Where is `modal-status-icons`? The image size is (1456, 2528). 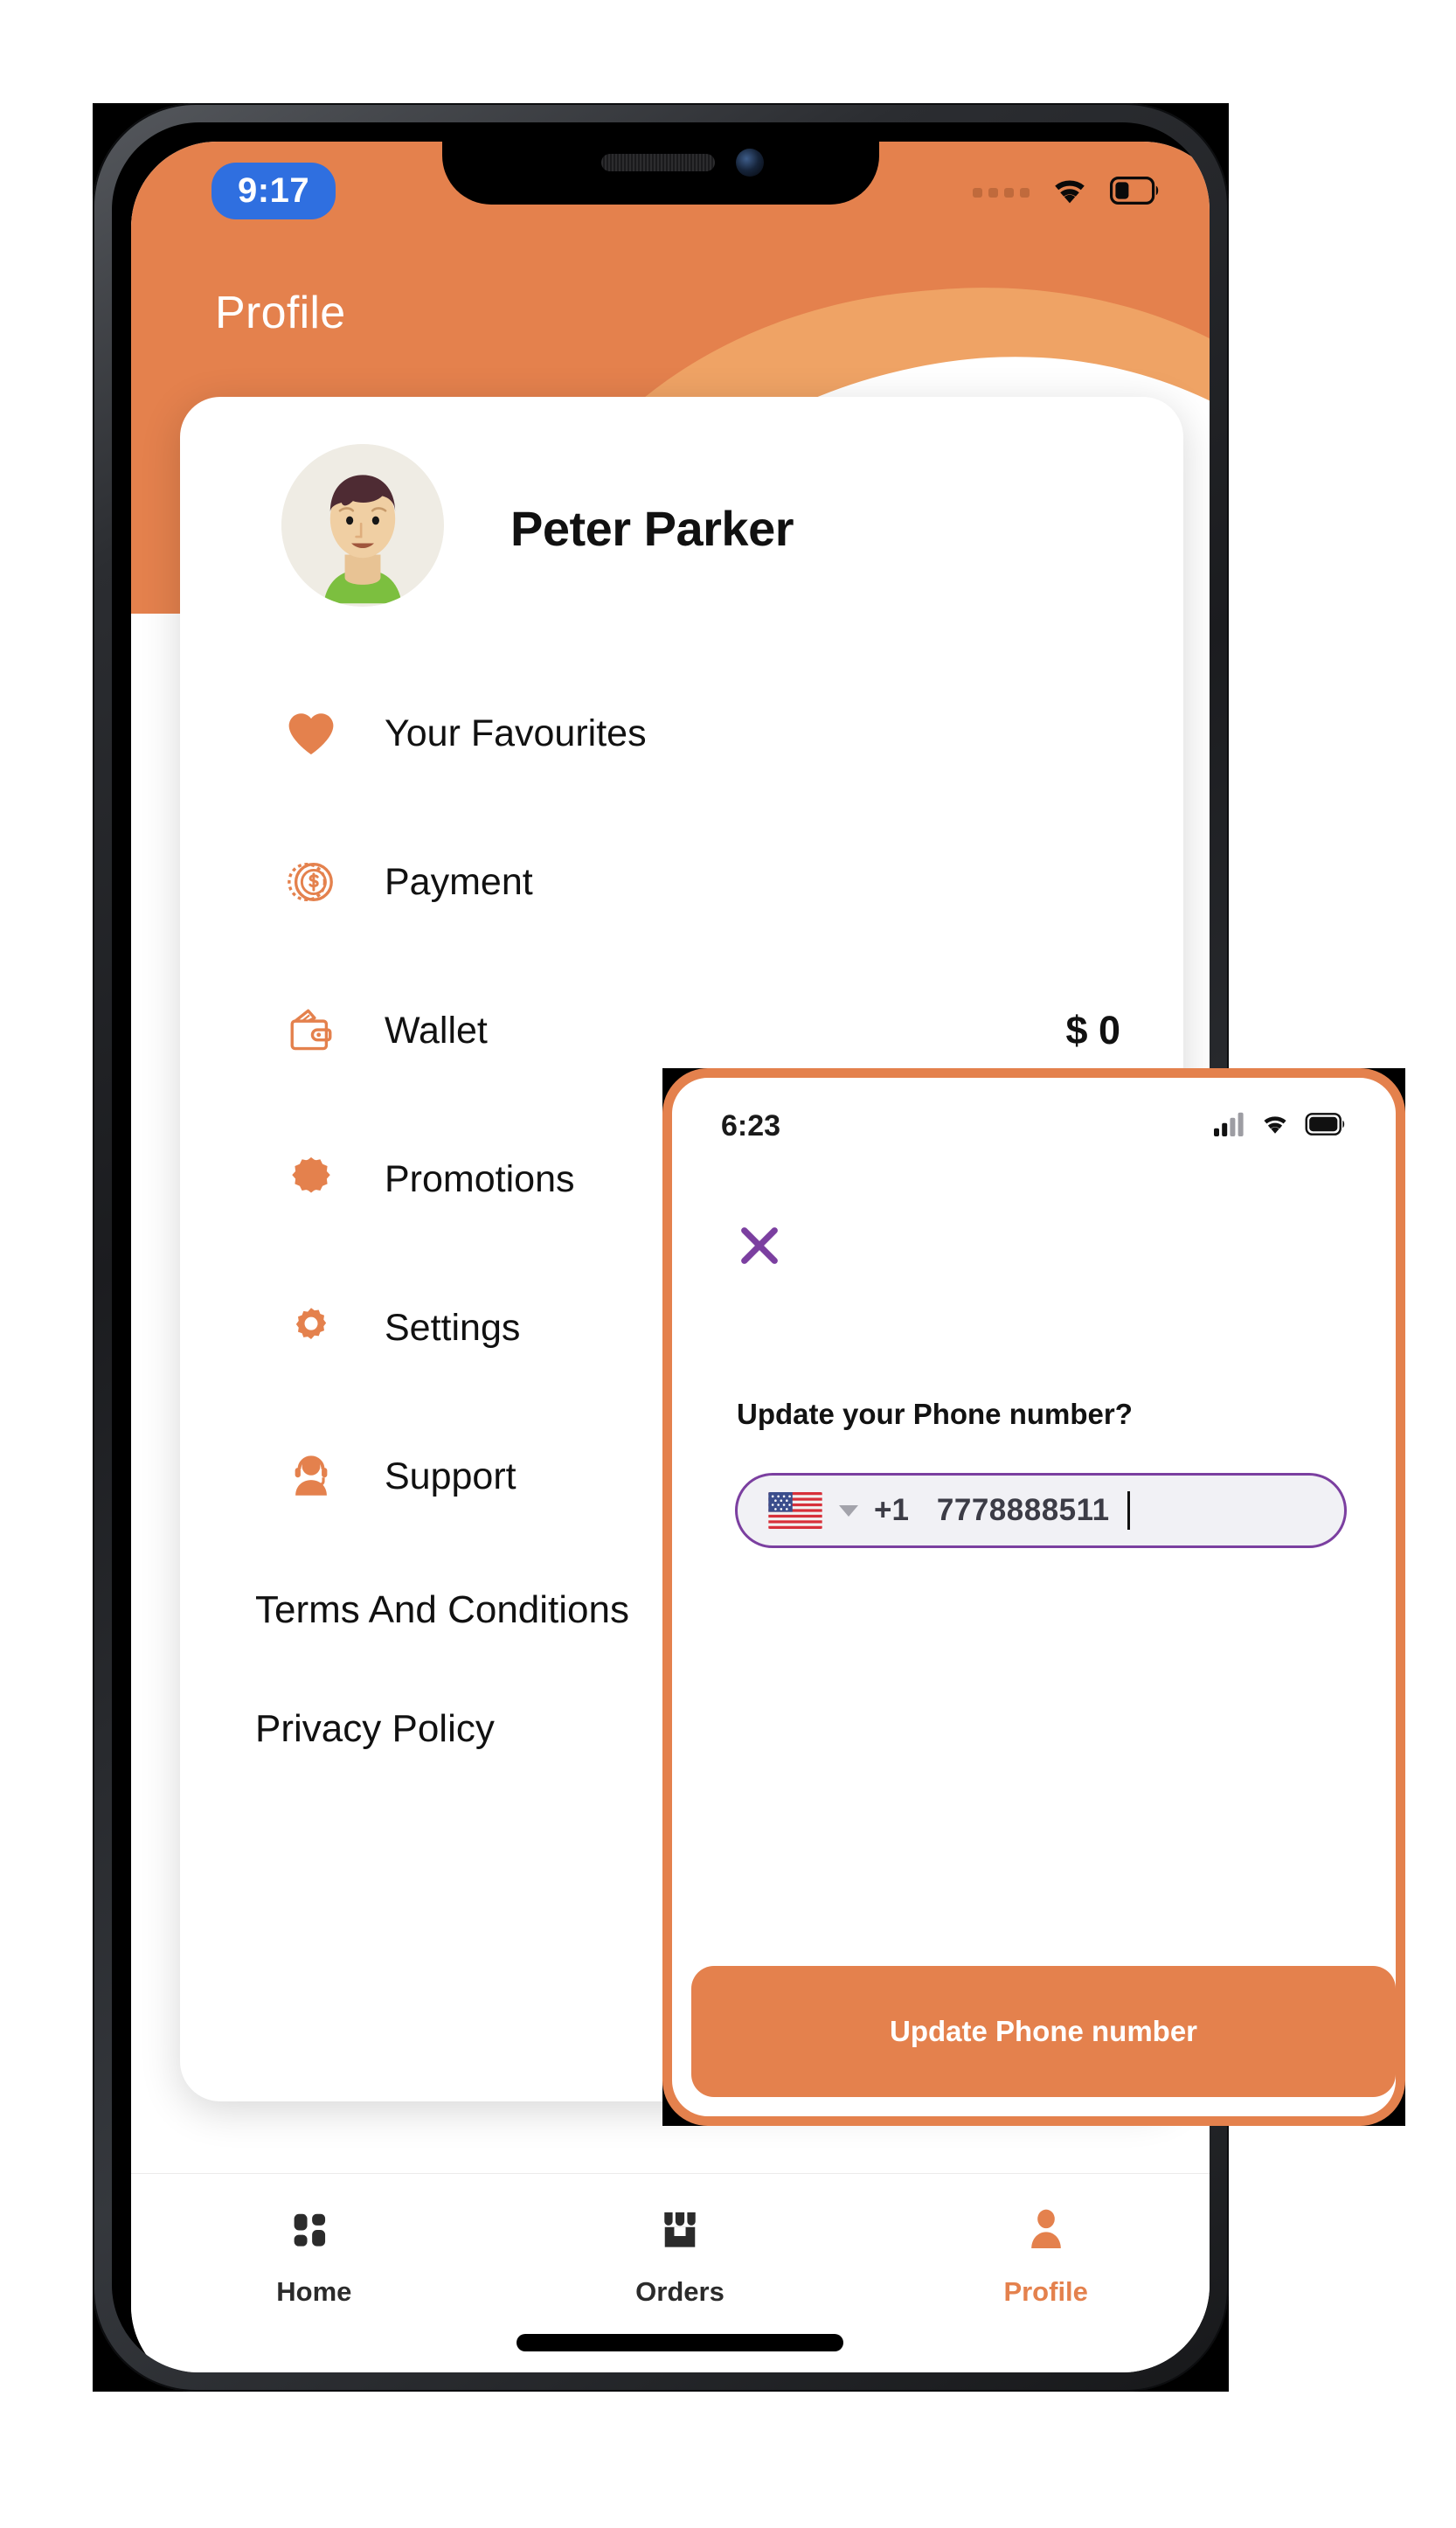
modal-status-icons is located at coordinates (1280, 1127).